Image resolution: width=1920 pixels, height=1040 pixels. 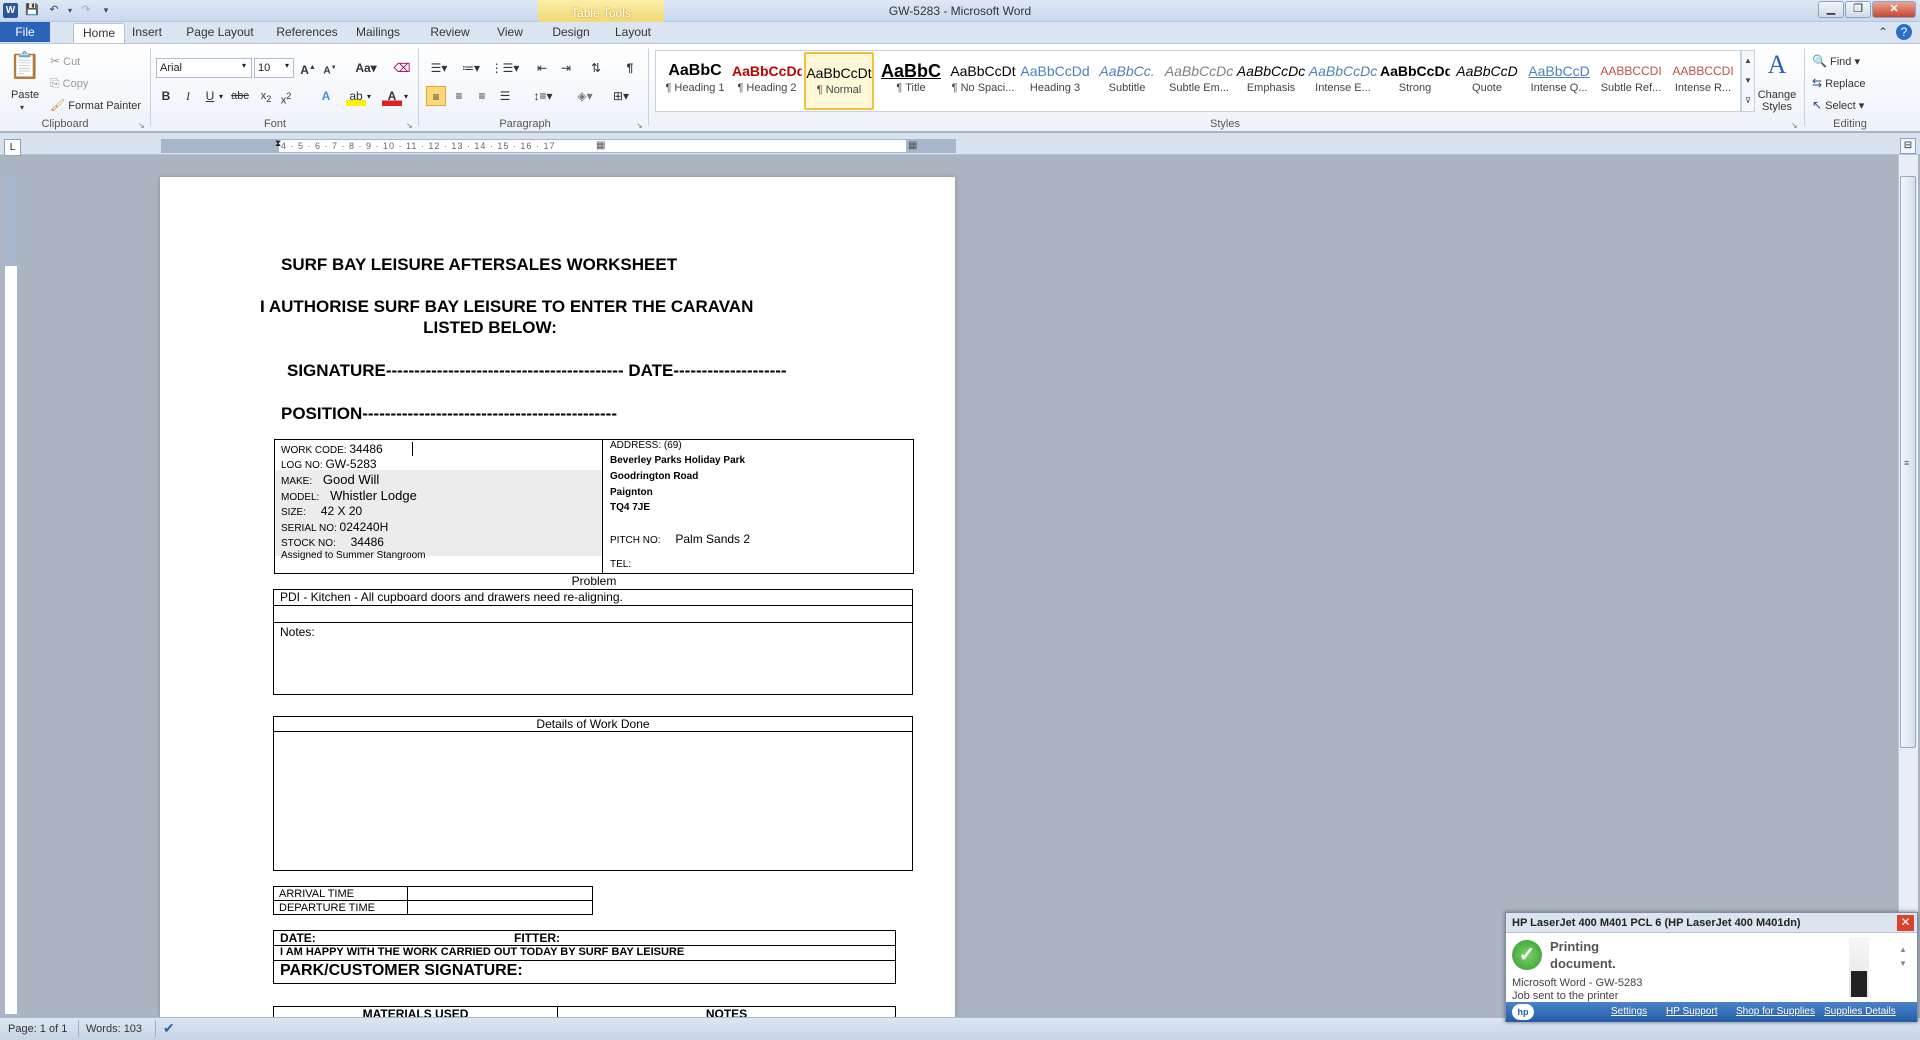 I want to click on redo-icon: ↷, so click(x=86, y=10).